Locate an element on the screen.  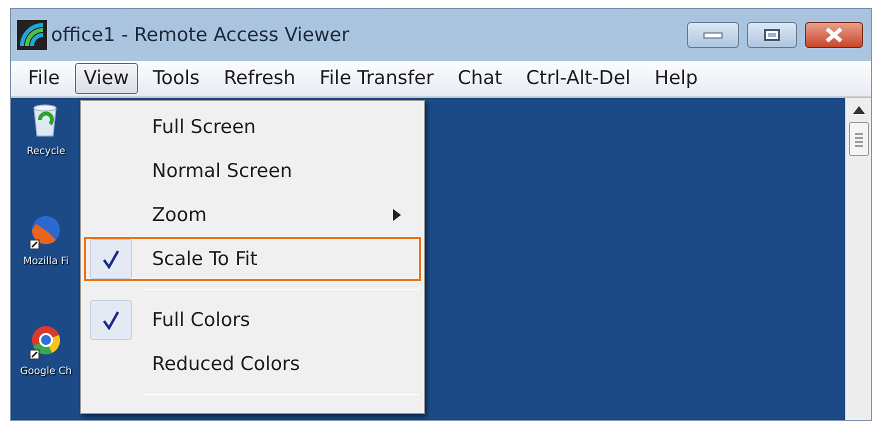
close-icon is located at coordinates (834, 35).